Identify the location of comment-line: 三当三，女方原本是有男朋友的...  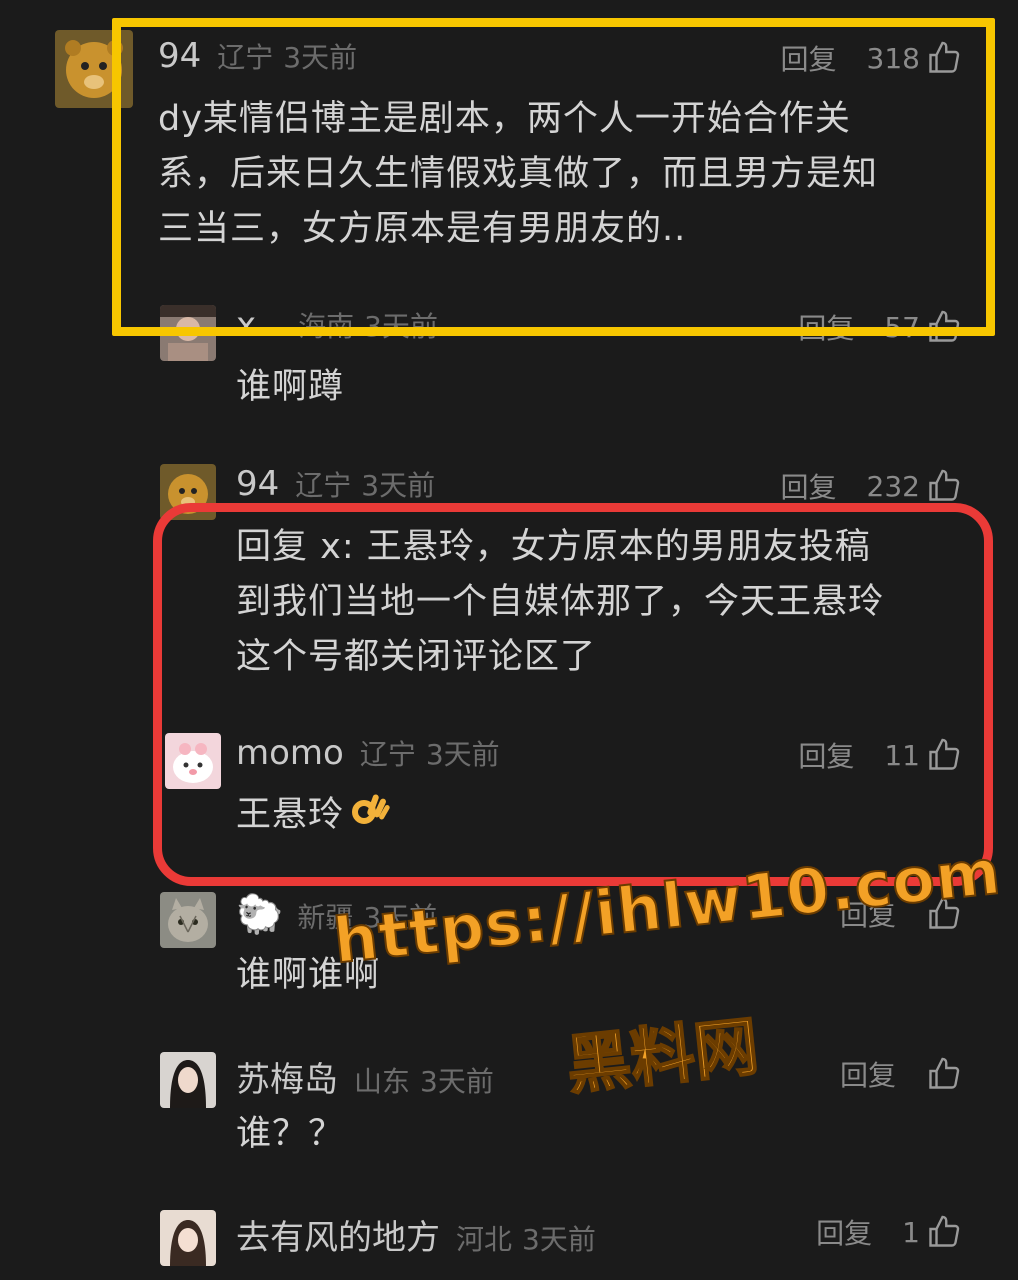
(422, 229).